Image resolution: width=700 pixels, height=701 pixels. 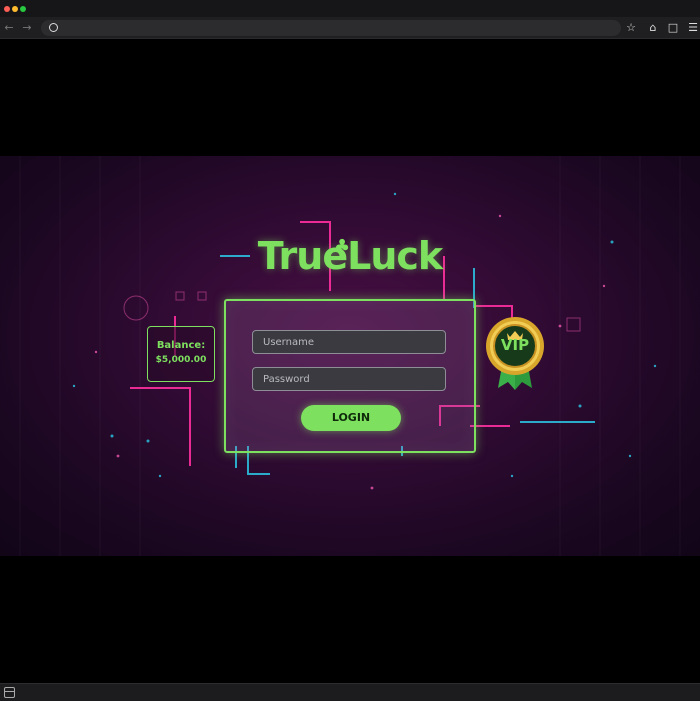 What do you see at coordinates (181, 354) in the screenshot?
I see `balance-box: Balance: $5,000.00` at bounding box center [181, 354].